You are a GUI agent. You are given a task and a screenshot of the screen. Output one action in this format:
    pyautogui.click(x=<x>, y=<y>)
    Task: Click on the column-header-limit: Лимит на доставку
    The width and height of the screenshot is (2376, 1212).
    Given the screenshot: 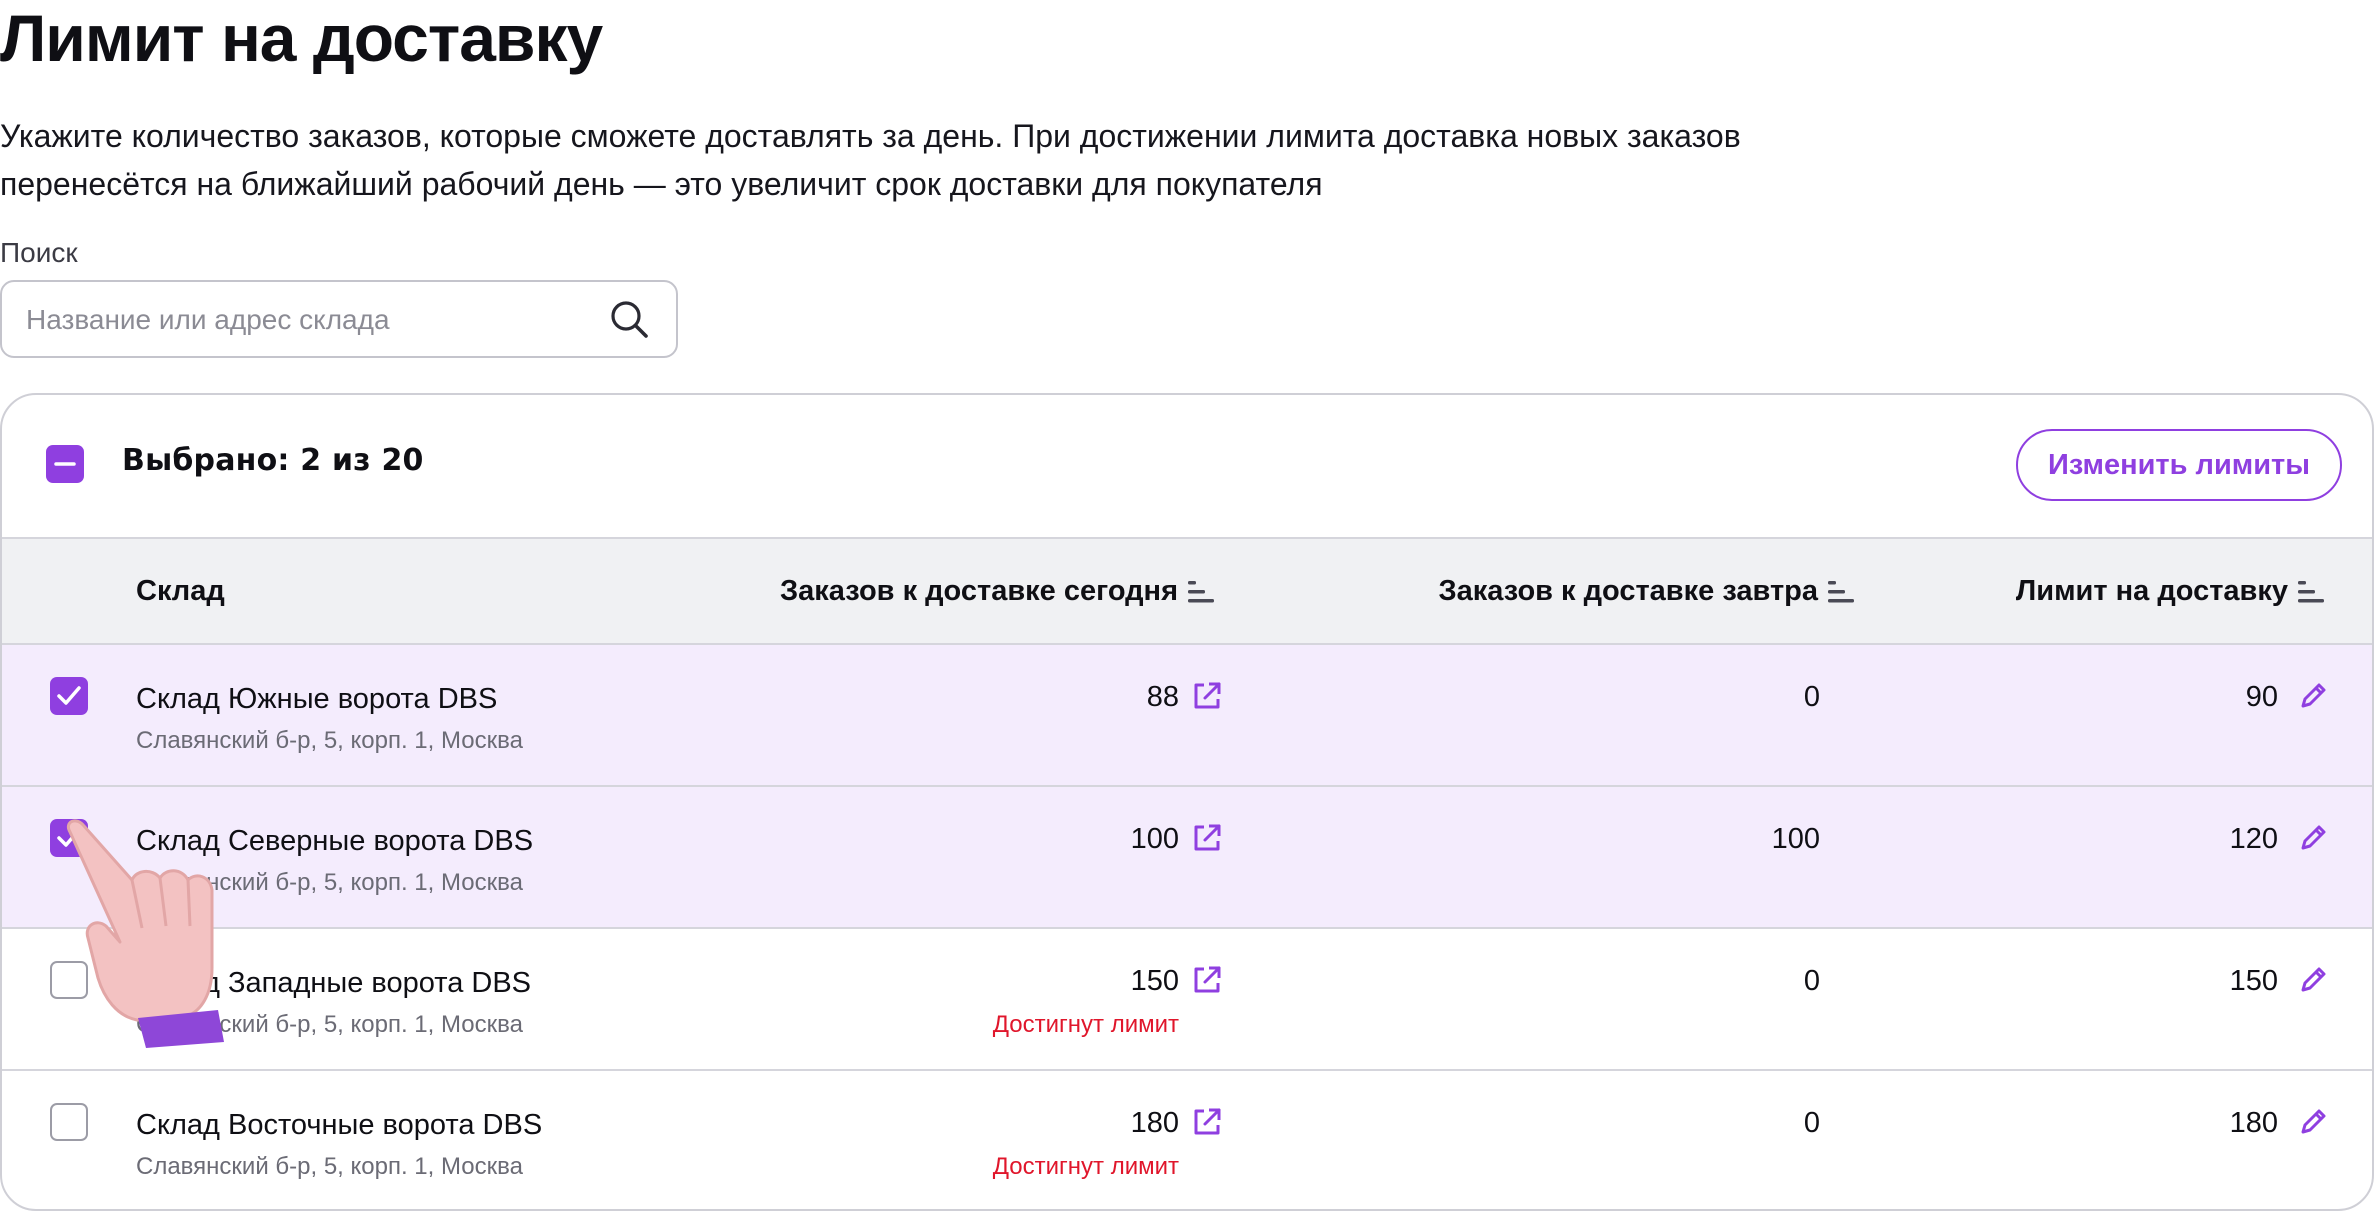 What is the action you would take?
    pyautogui.click(x=2171, y=591)
    